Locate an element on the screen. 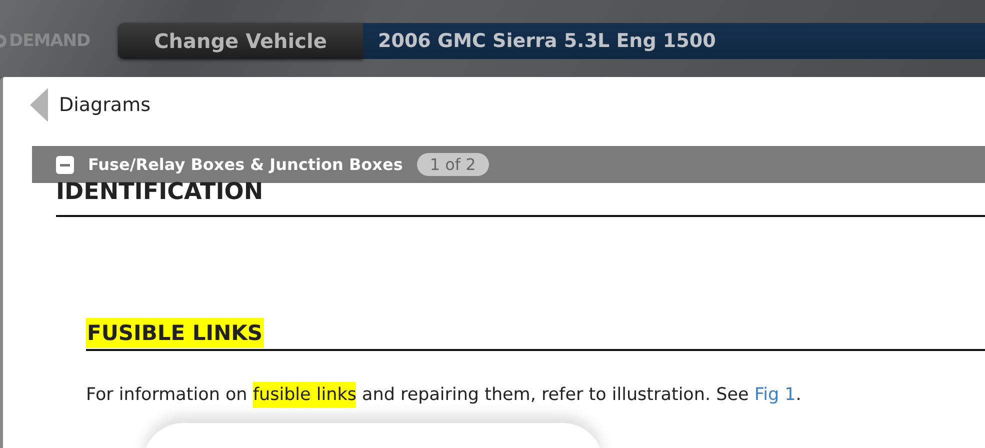 The image size is (985, 448). paragraph: For information on fusible links and repairing them, refer to illustration. See Fig 1. is located at coordinates (535, 395).